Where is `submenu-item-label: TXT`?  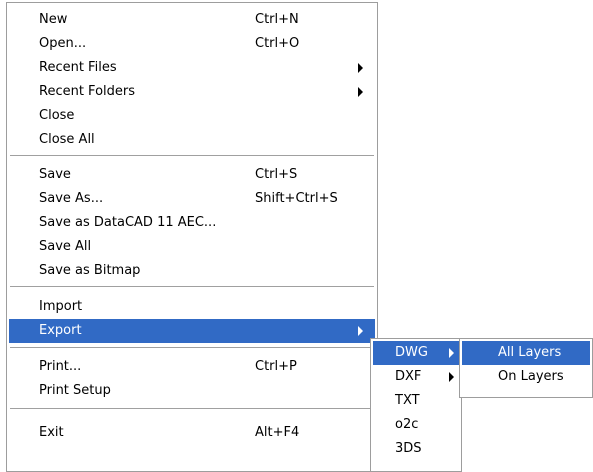
submenu-item-label: TXT is located at coordinates (407, 400).